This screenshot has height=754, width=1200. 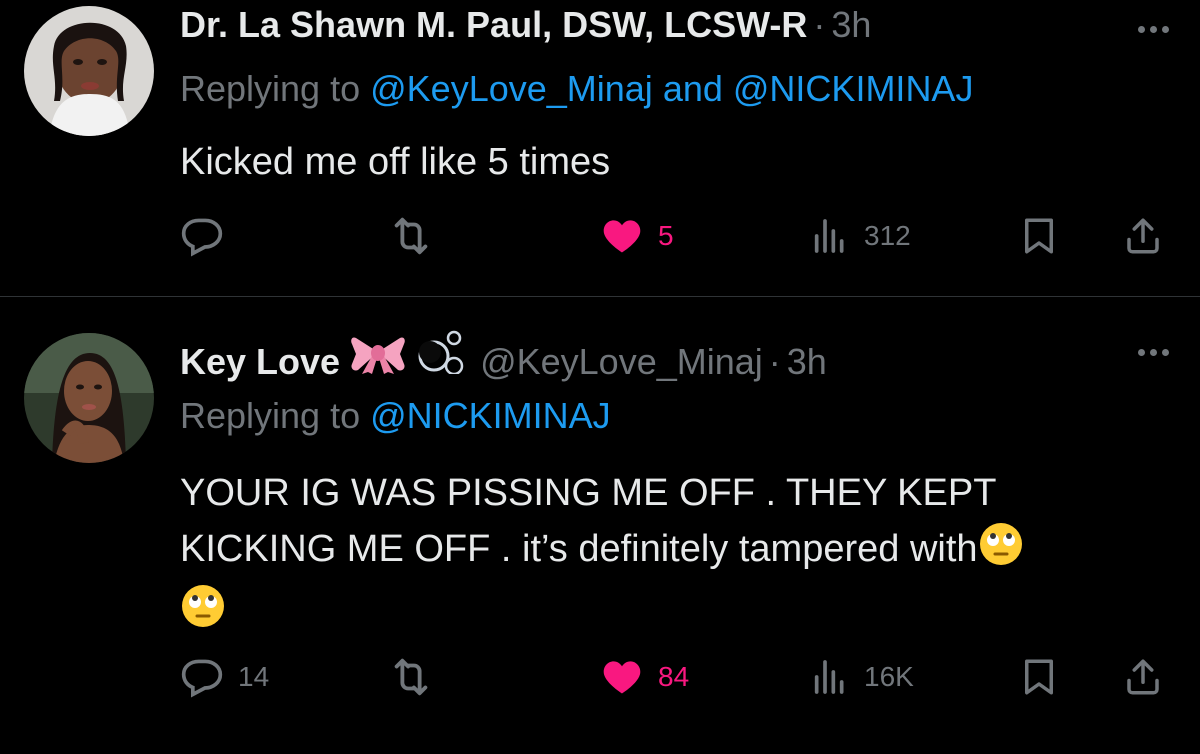 What do you see at coordinates (441, 354) in the screenshot?
I see `bubbles-emoji` at bounding box center [441, 354].